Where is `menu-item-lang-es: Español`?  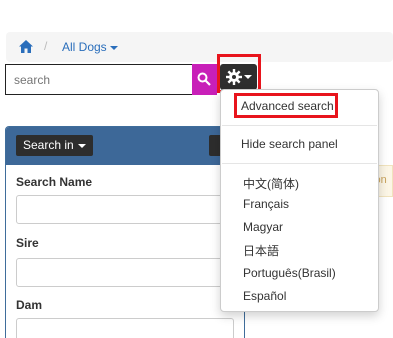
menu-item-lang-es: Español is located at coordinates (264, 296).